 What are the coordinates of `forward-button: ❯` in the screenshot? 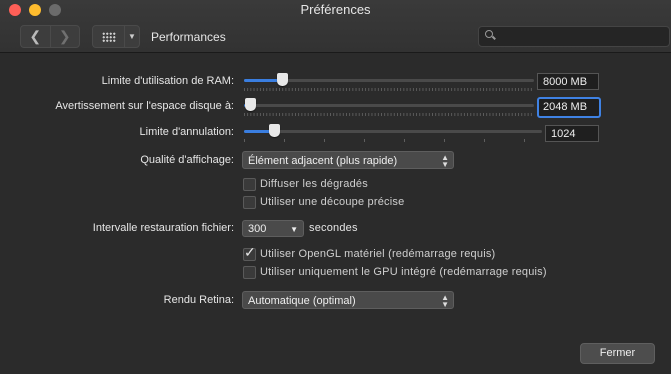 It's located at (64, 36).